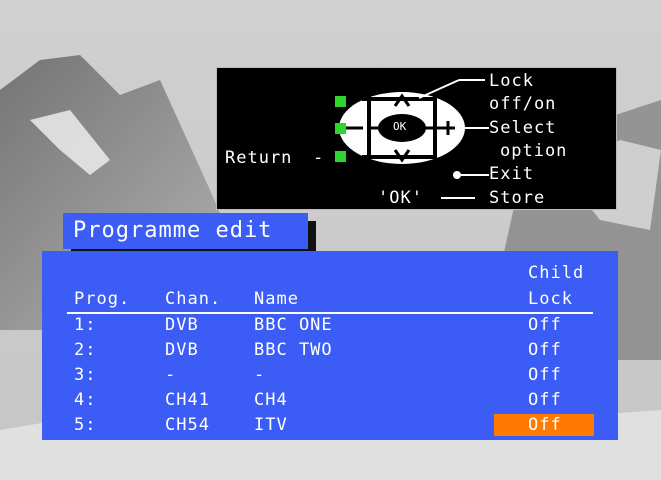 The width and height of the screenshot is (661, 480). Describe the element at coordinates (556, 273) in the screenshot. I see `header-child-lock-line1: Child` at that location.